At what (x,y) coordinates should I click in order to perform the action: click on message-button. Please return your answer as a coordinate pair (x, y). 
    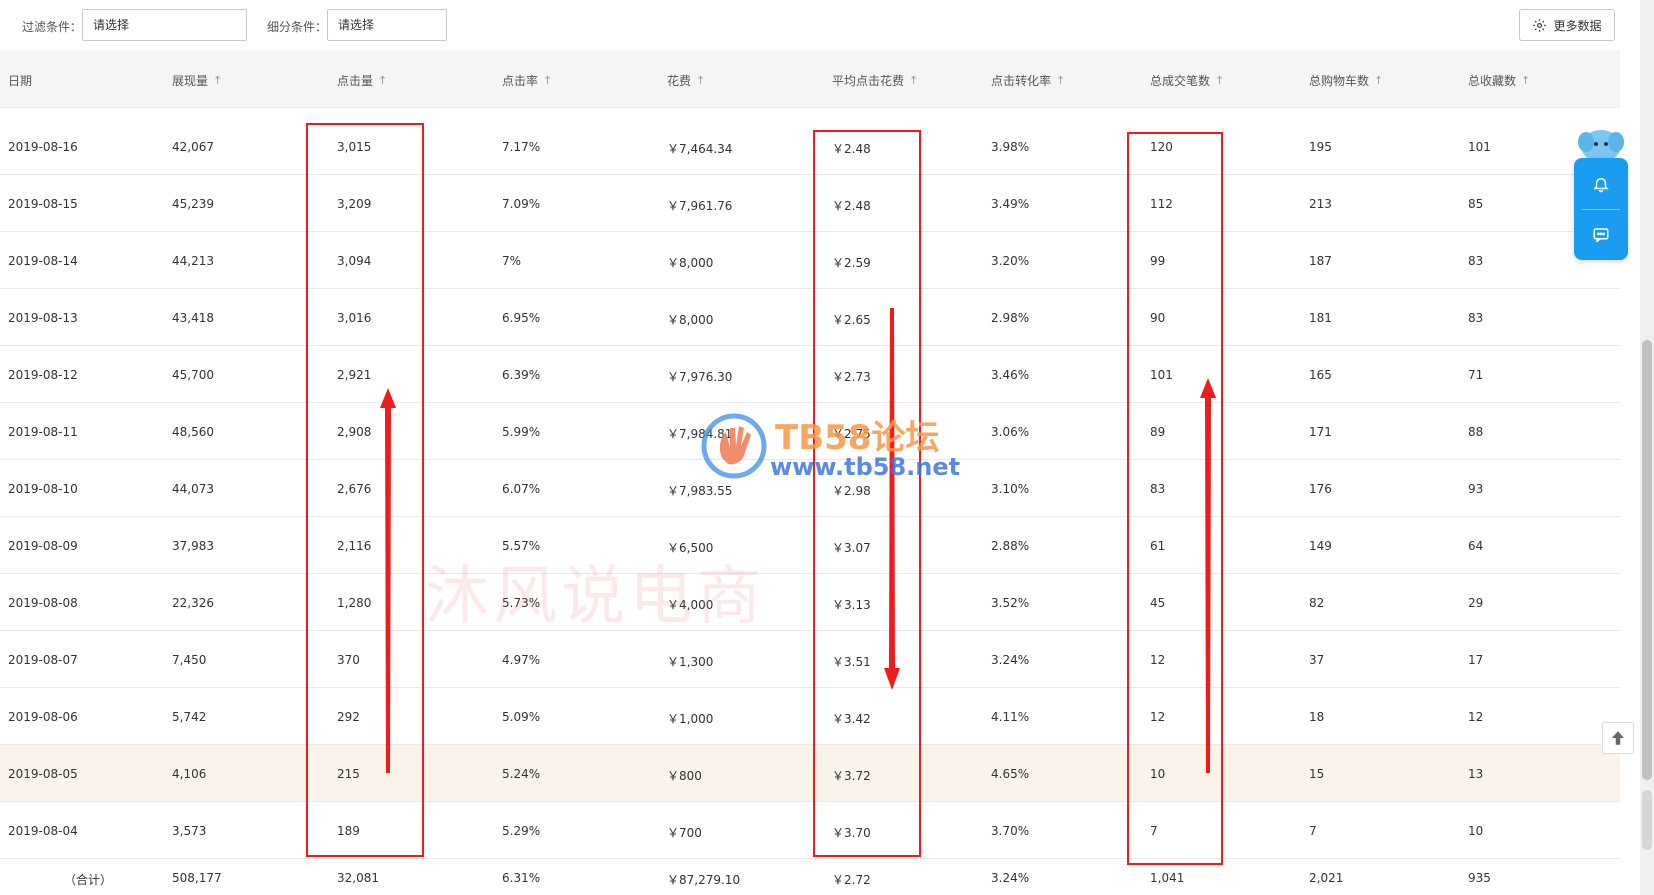
    Looking at the image, I should click on (1601, 234).